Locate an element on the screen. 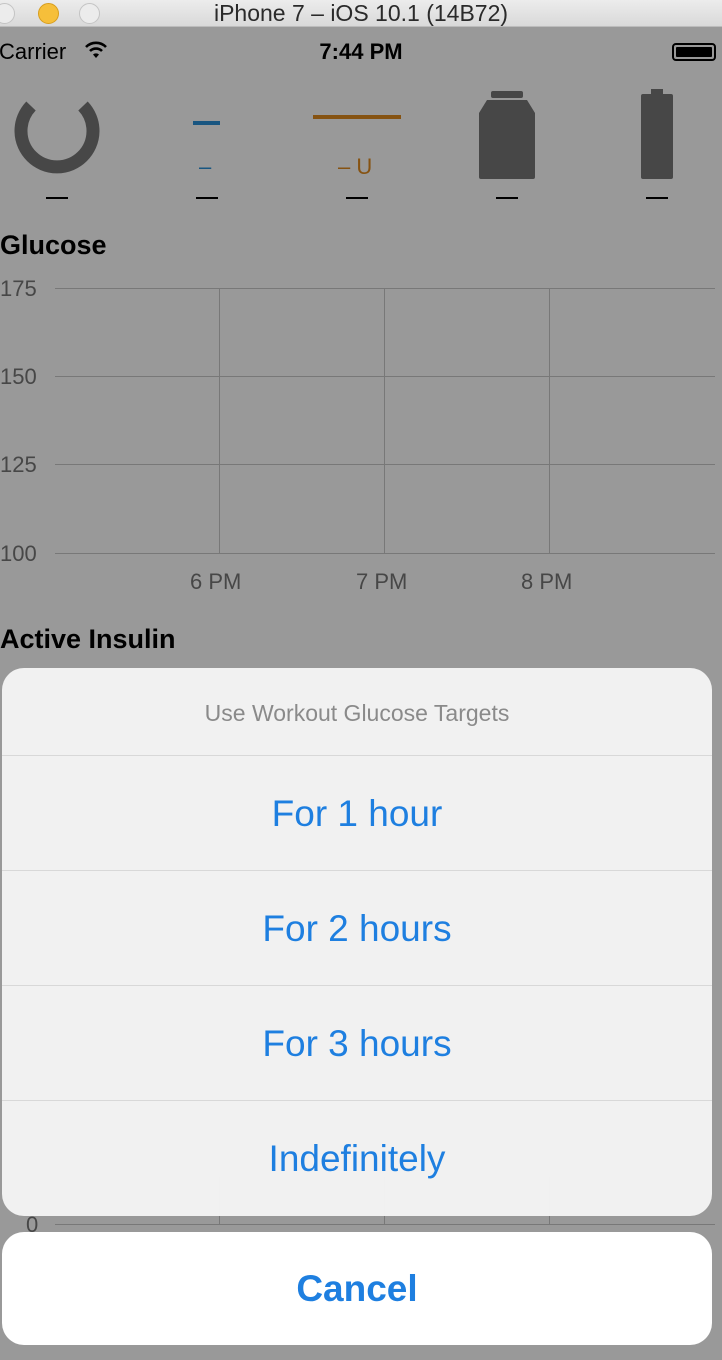 This screenshot has width=722, height=1360. window-title: iPhone 7 – iOS 10.1 (14B72) is located at coordinates (361, 13).